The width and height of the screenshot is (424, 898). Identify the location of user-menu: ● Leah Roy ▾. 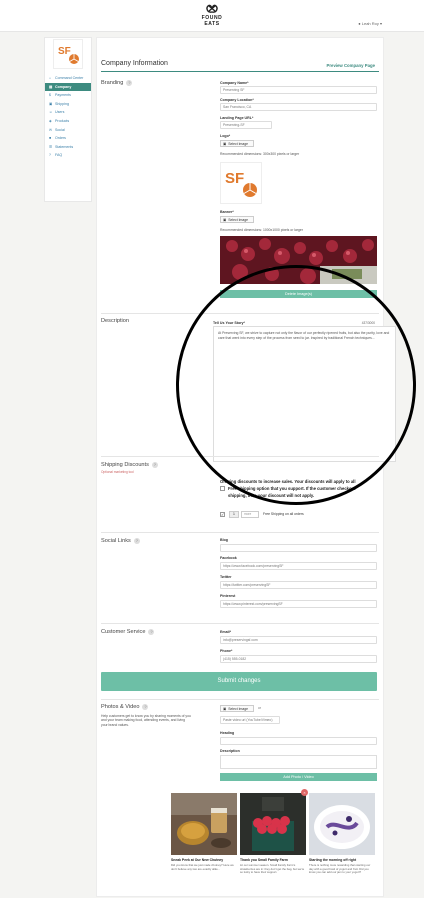
(370, 23).